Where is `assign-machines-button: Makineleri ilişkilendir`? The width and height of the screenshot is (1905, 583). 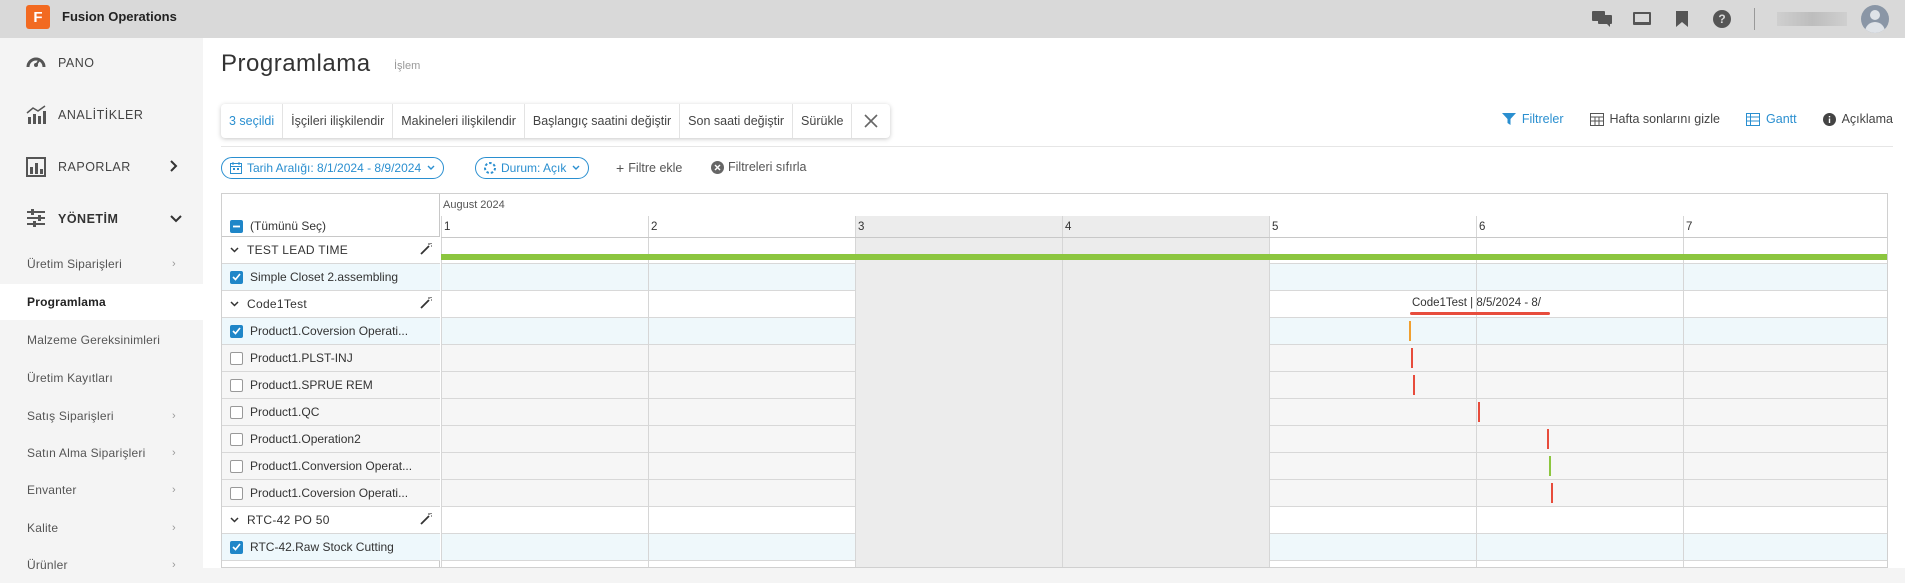
assign-machines-button: Makineleri ilişkilendir is located at coordinates (459, 121).